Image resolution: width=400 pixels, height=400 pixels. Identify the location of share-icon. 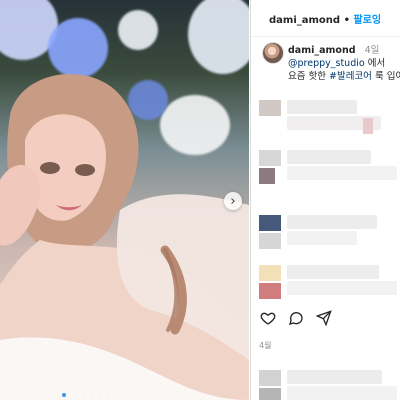
(324, 318).